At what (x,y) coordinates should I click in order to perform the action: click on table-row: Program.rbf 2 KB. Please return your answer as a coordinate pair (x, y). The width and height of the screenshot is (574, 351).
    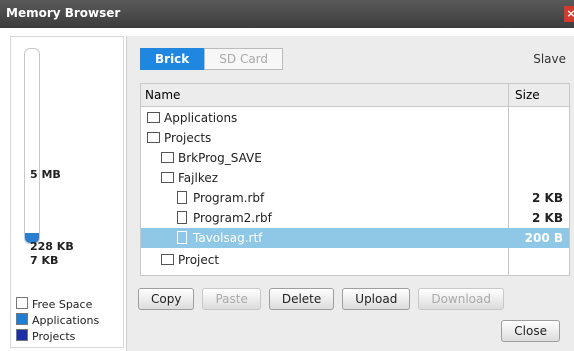
    Looking at the image, I should click on (355, 198).